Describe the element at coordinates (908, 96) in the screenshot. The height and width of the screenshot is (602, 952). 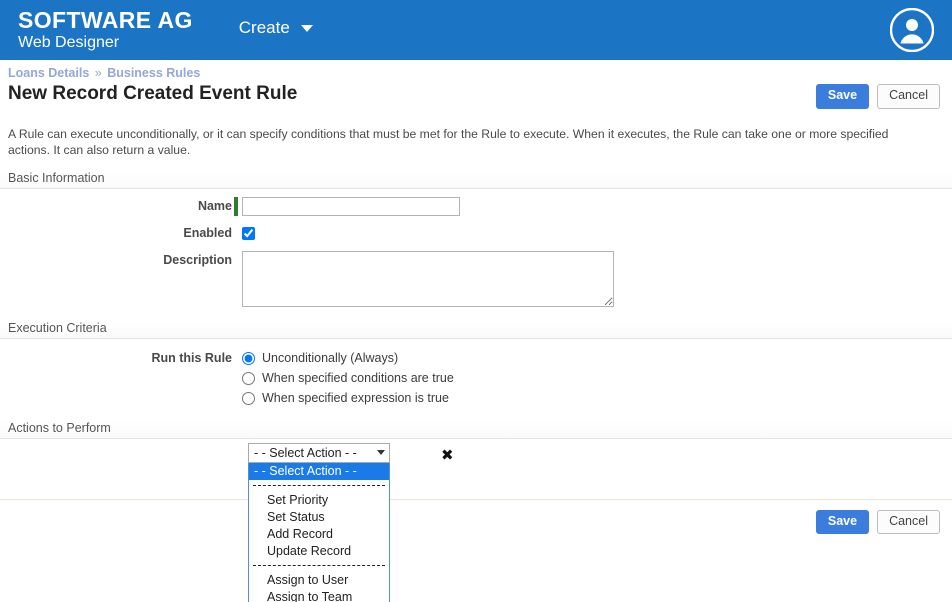
I see `cancel-button-top: Cancel` at that location.